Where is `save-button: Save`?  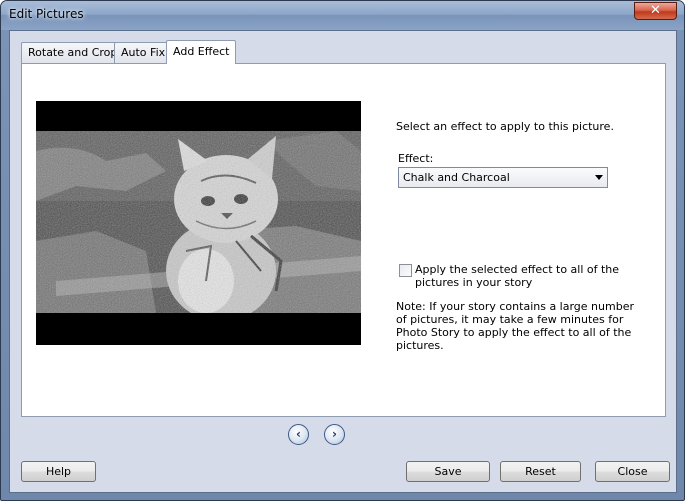
save-button: Save is located at coordinates (448, 471).